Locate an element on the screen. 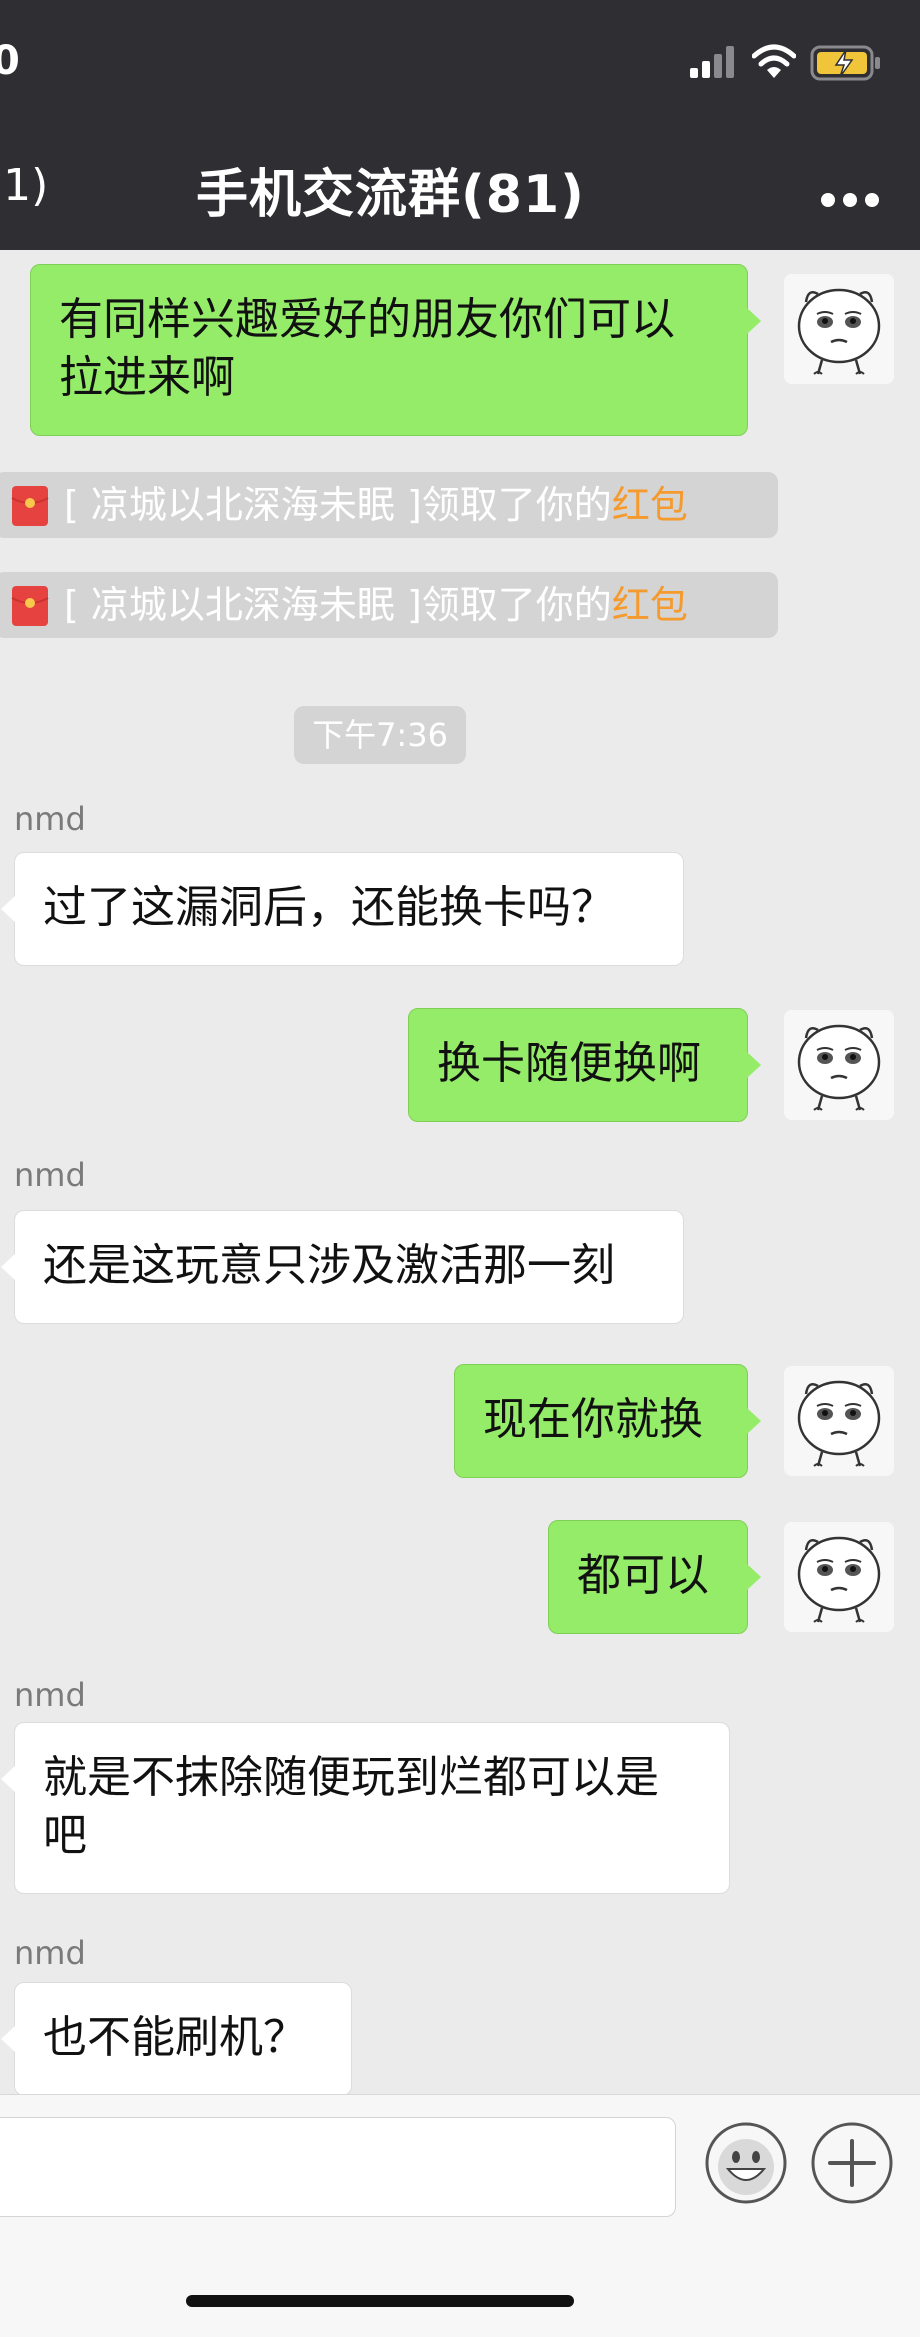 This screenshot has height=2337, width=920. outgoing-message: 现在你就换 is located at coordinates (601, 1421).